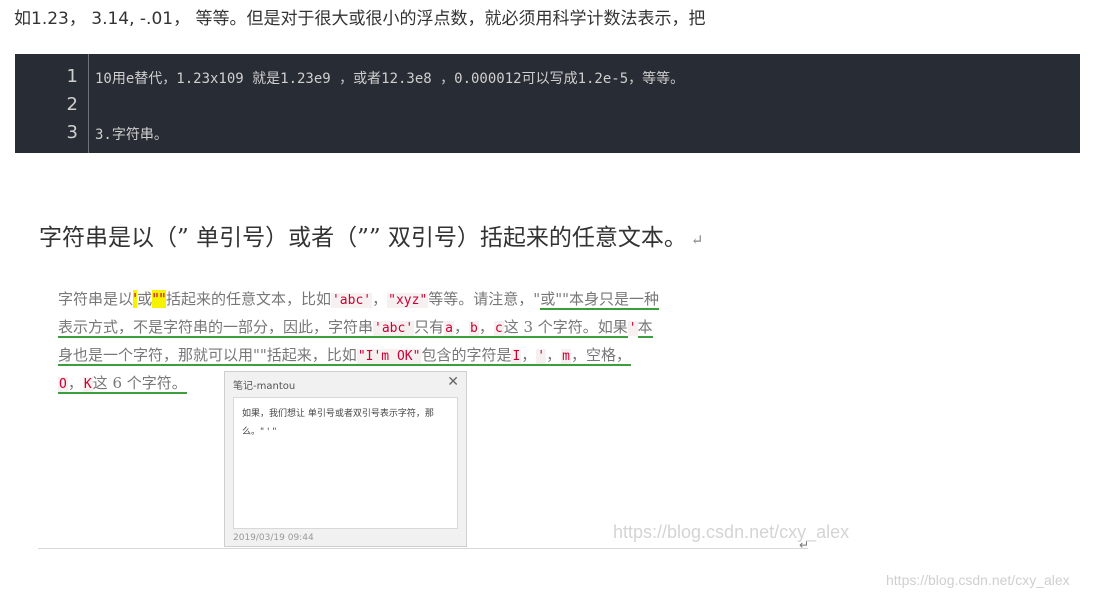 The width and height of the screenshot is (1103, 600). I want to click on inline-code: c, so click(498, 328).